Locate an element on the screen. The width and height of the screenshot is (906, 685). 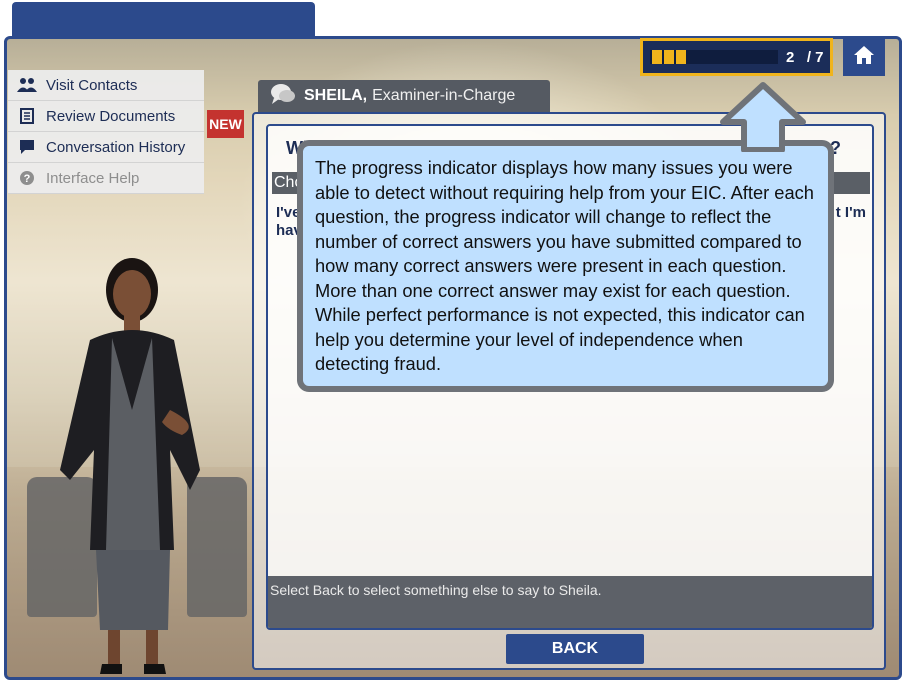
home-button is located at coordinates (864, 57).